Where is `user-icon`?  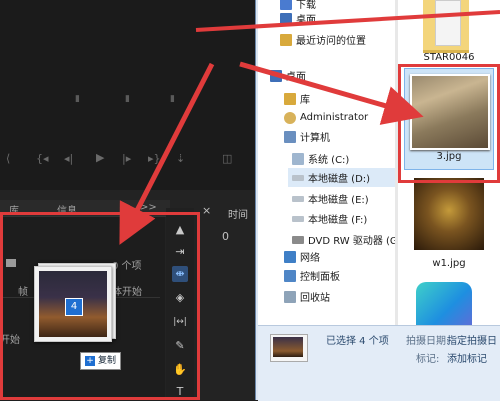
user-icon is located at coordinates (290, 117).